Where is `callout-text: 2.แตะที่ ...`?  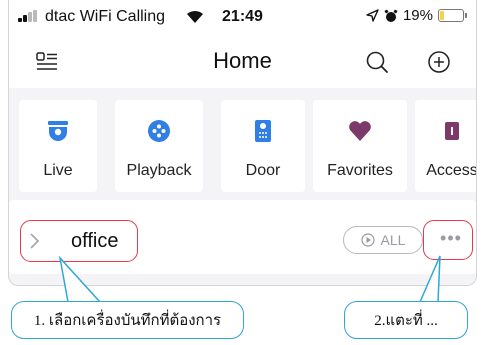 callout-text: 2.แตะที่ ... is located at coordinates (406, 321).